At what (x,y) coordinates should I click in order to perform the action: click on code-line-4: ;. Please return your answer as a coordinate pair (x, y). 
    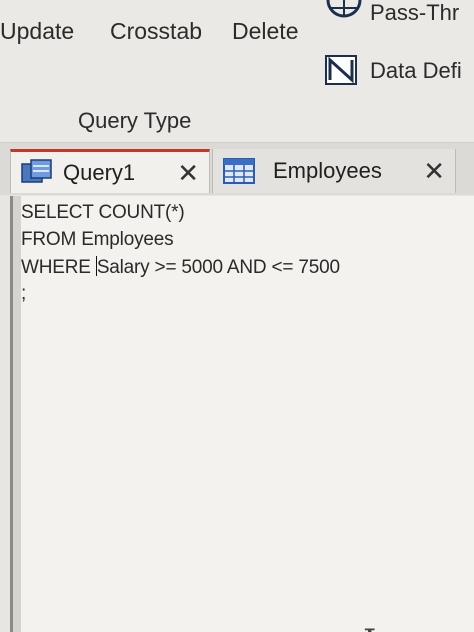
    Looking at the image, I should click on (24, 293).